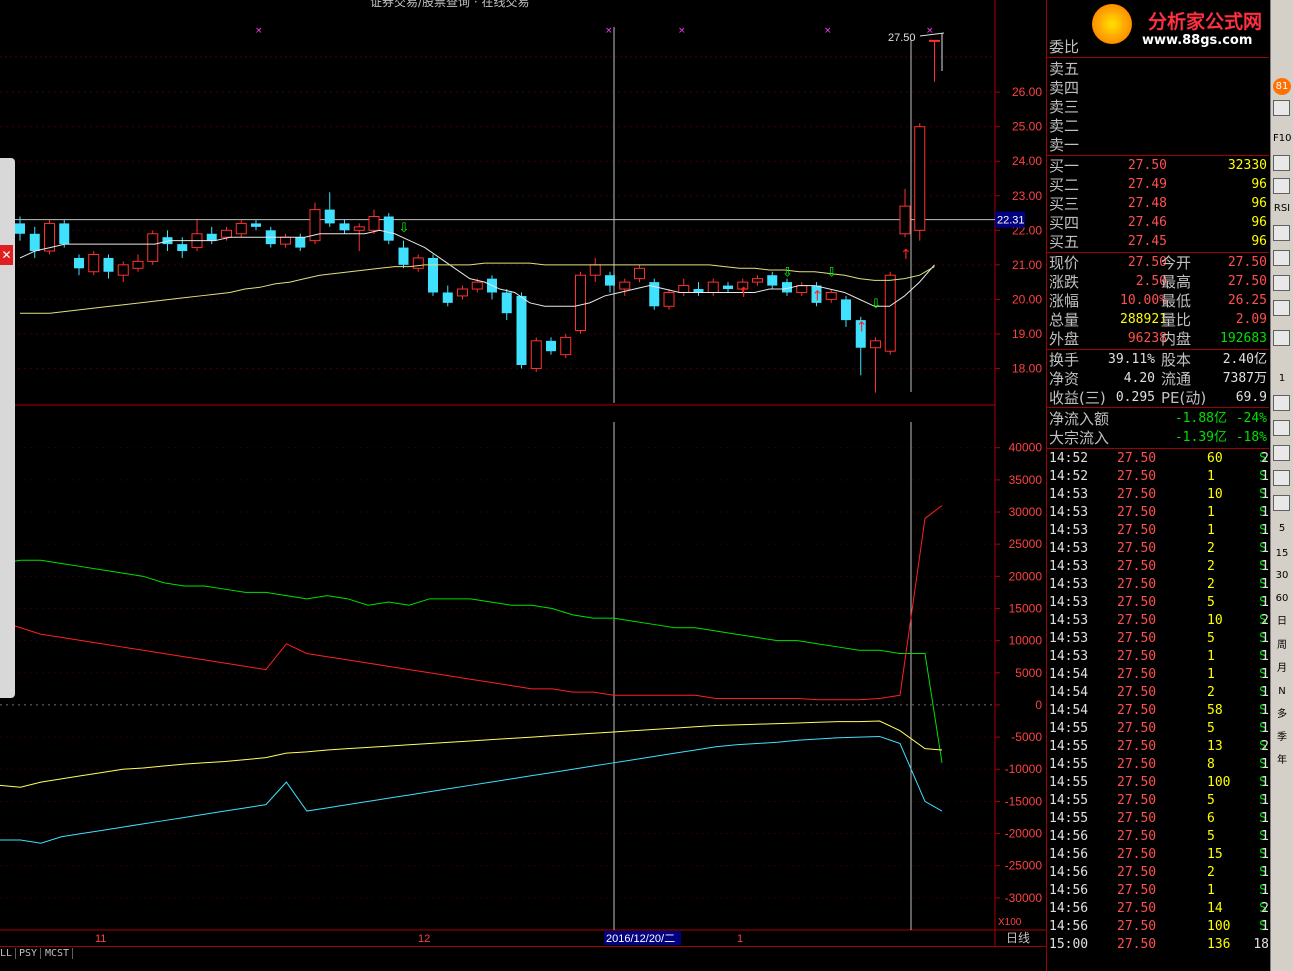  I want to click on toolbar-button-3: 1, so click(1282, 378).